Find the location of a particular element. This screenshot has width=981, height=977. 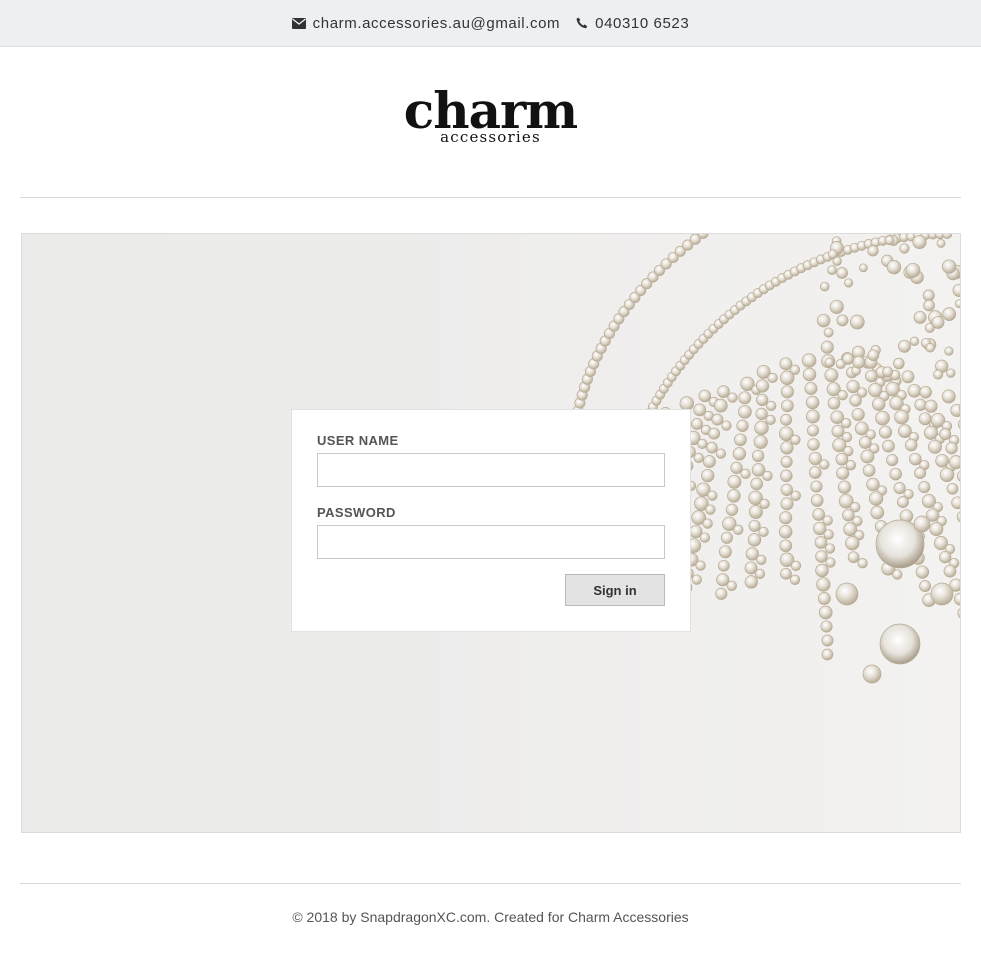

password-input is located at coordinates (491, 542).